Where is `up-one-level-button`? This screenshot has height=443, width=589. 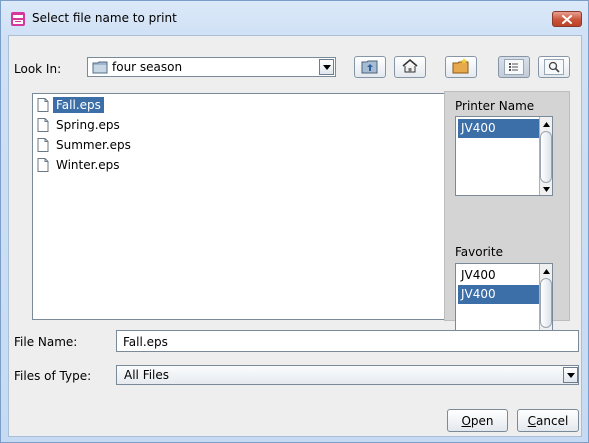 up-one-level-button is located at coordinates (370, 67).